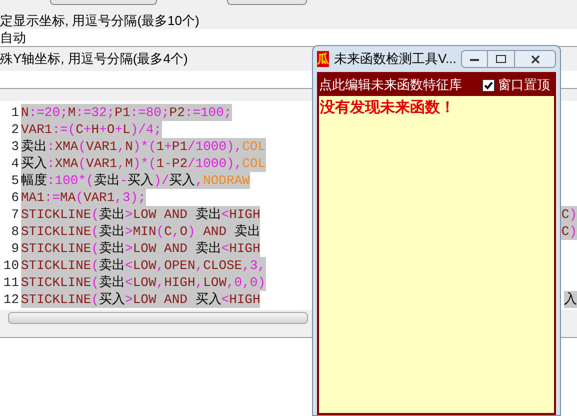  What do you see at coordinates (15, 197) in the screenshot?
I see `line-number: 6` at bounding box center [15, 197].